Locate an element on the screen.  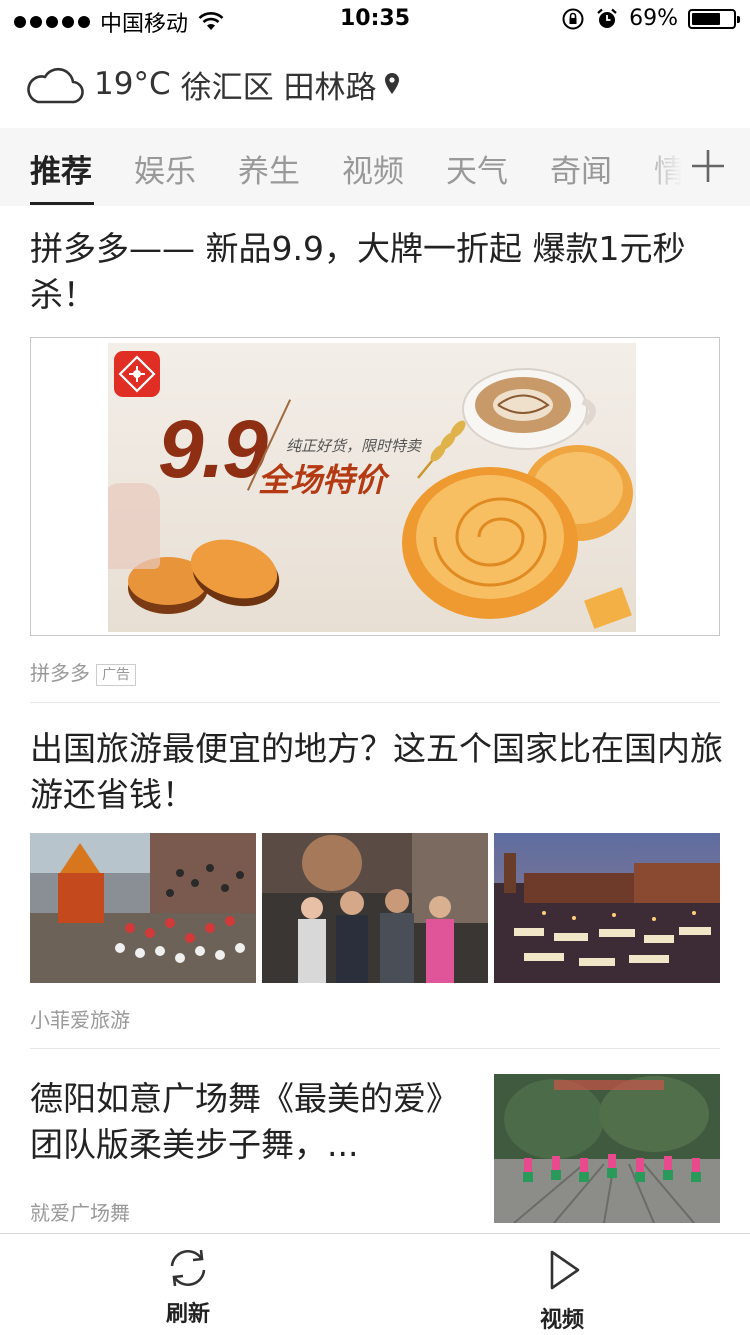
weather-temperature: 19°C is located at coordinates (132, 84).